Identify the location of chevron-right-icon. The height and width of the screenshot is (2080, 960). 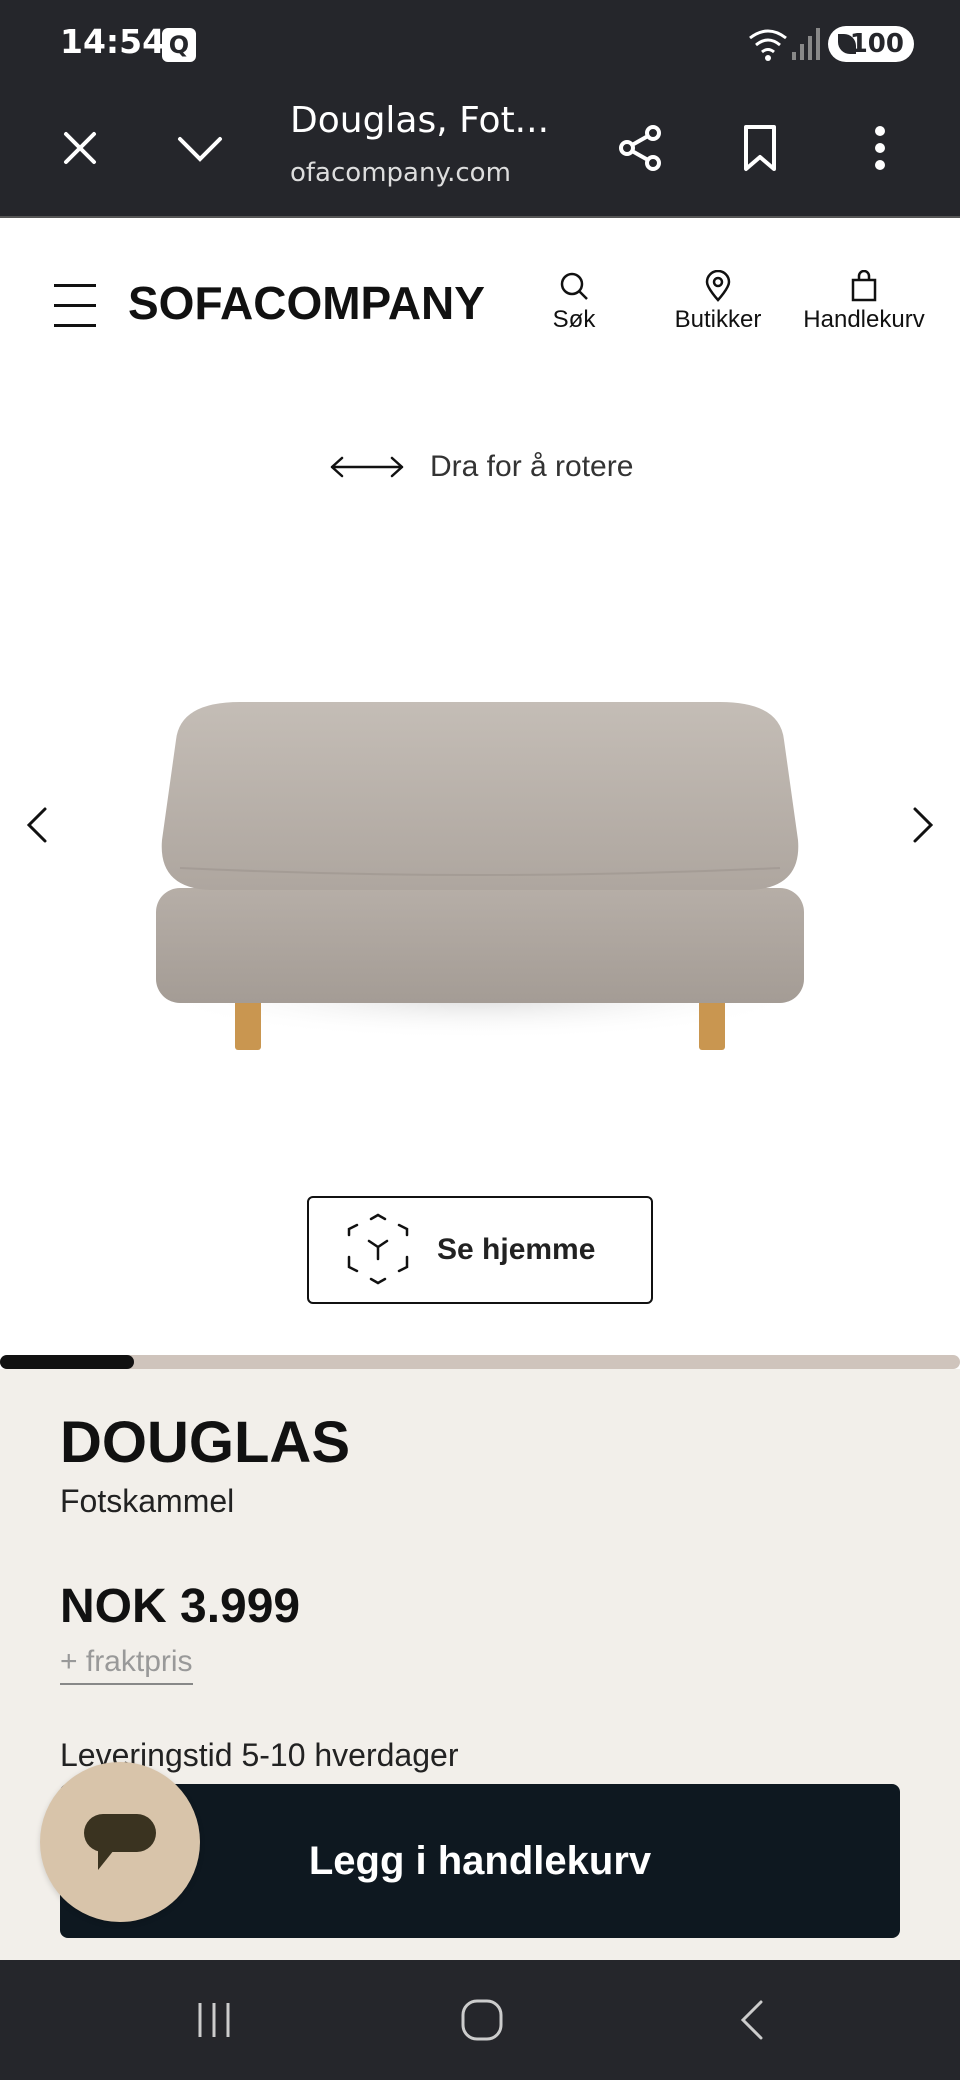
(923, 825).